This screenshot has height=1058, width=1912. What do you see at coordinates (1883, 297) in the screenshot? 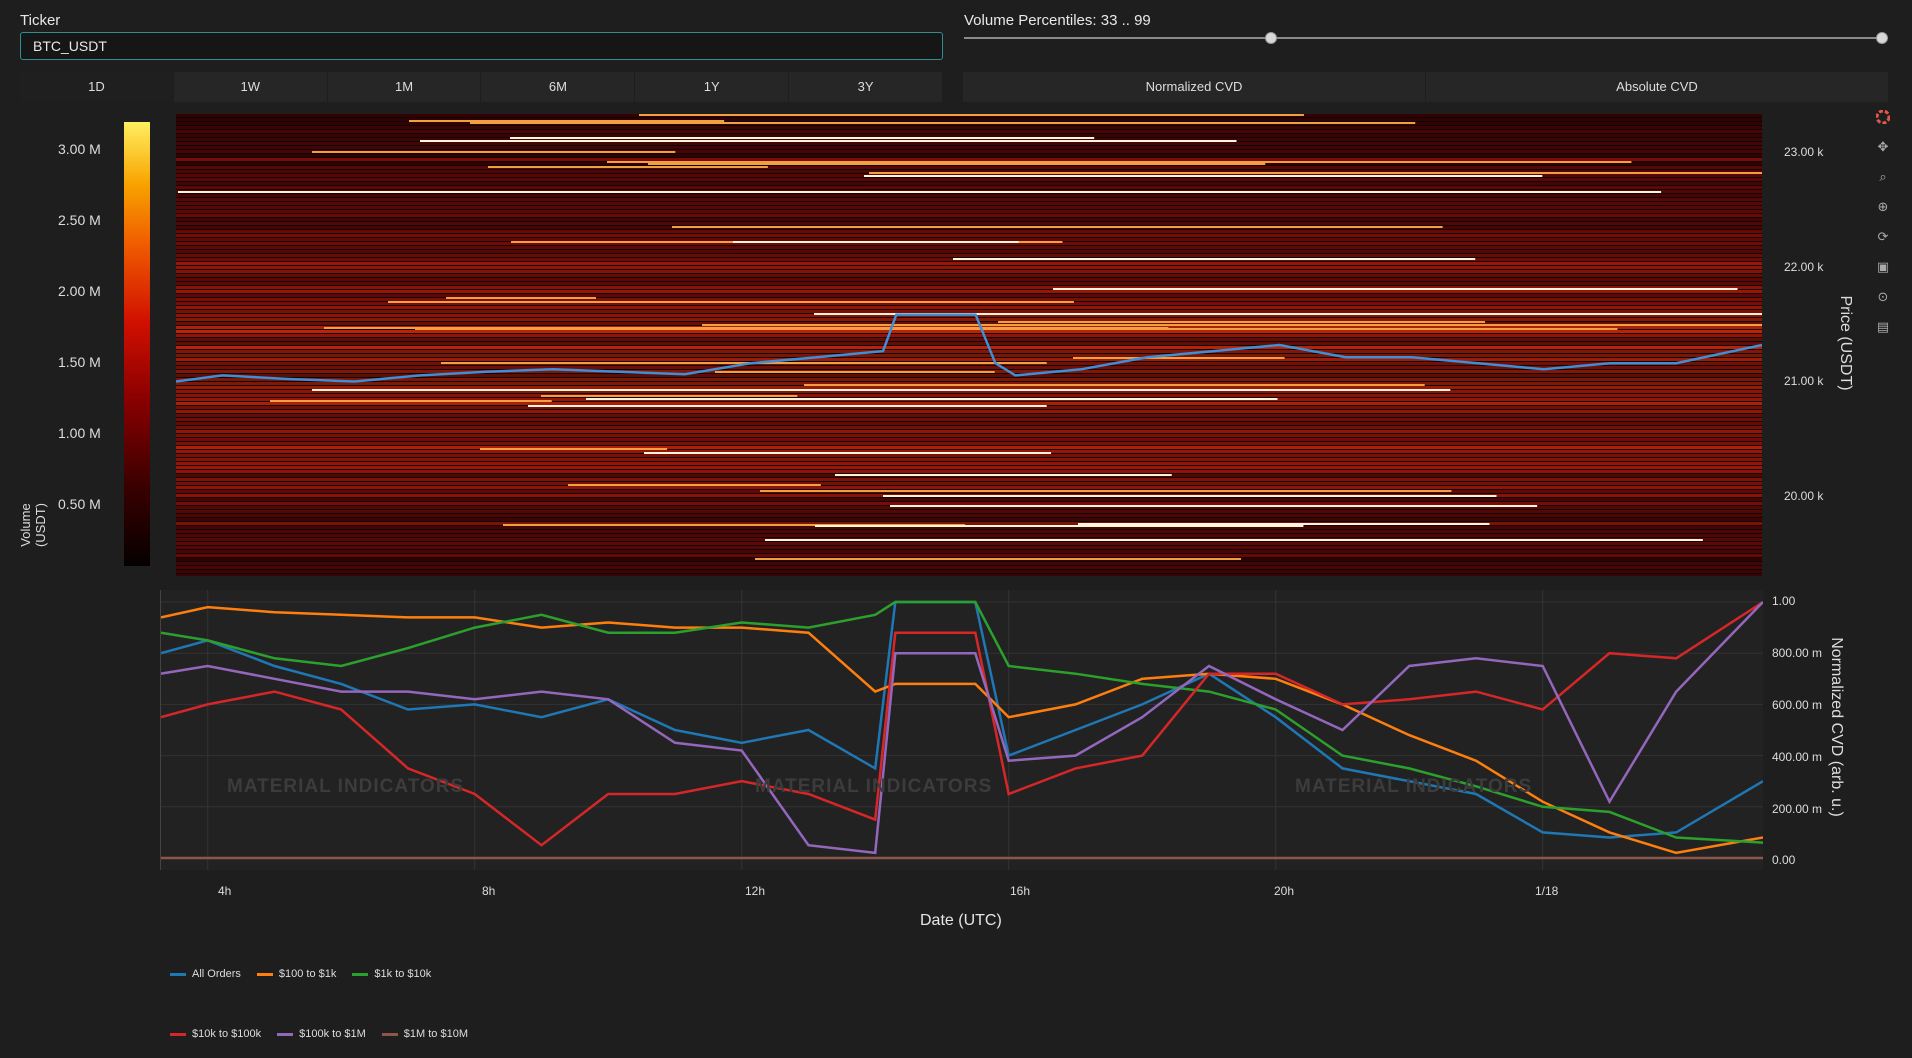
I see `crosshair-icon: ⊙` at bounding box center [1883, 297].